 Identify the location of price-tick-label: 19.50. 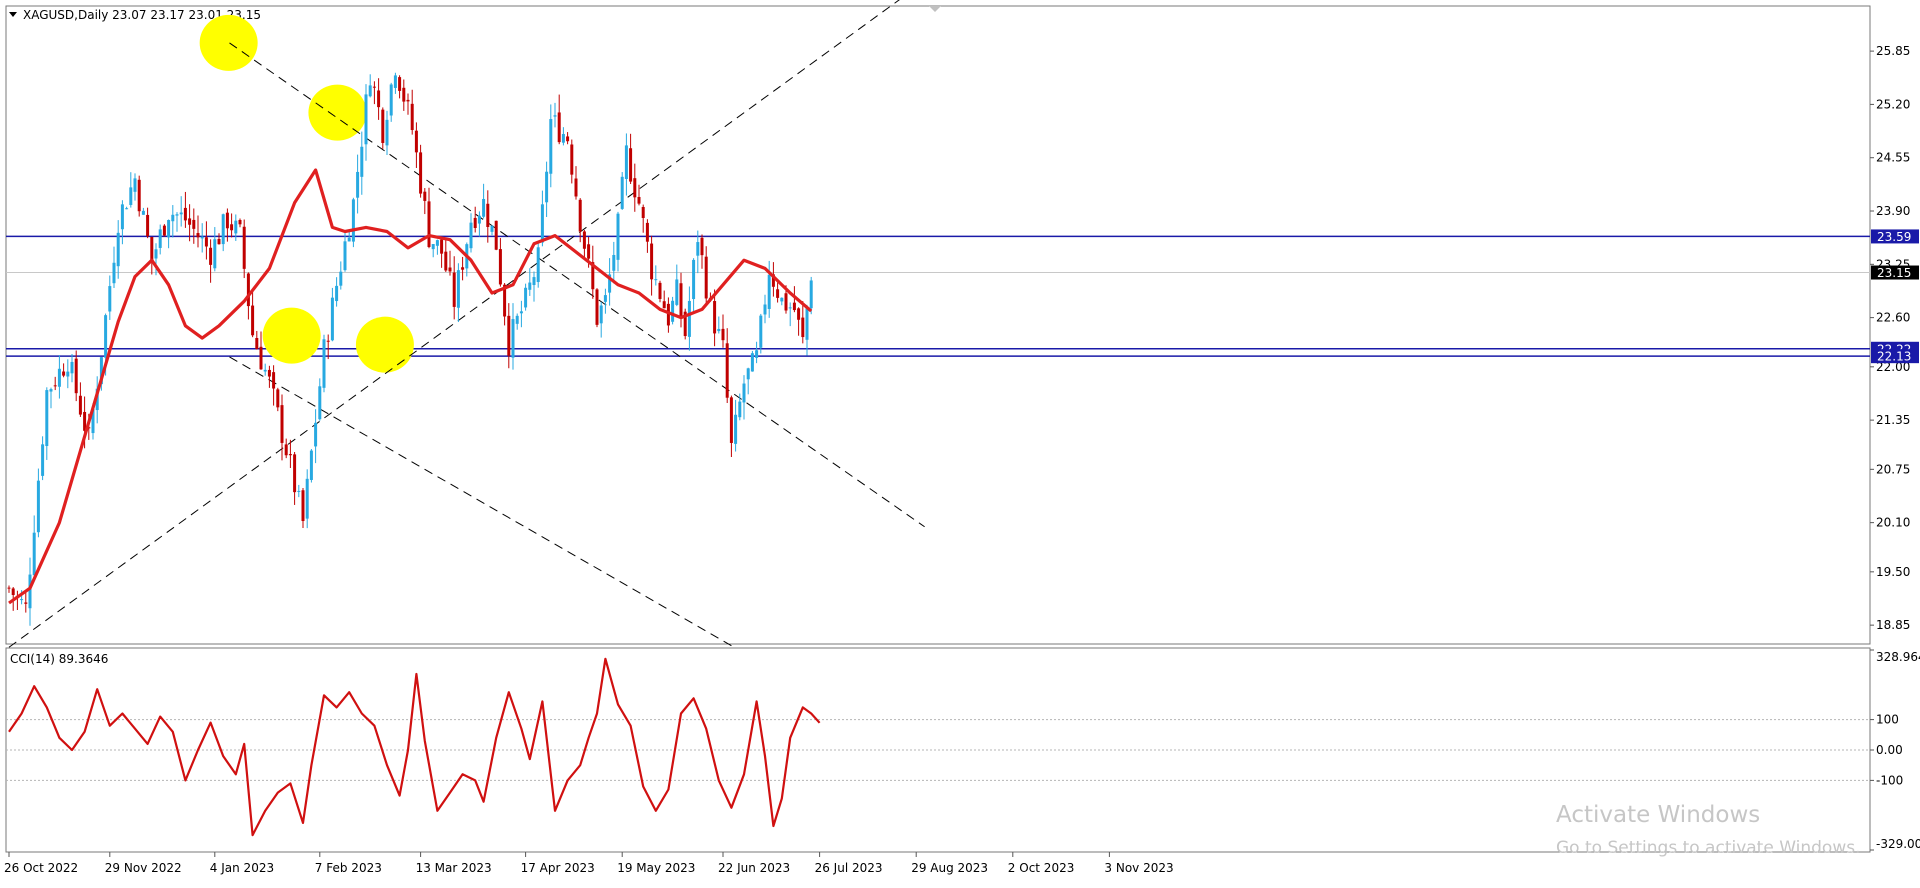
(1893, 572).